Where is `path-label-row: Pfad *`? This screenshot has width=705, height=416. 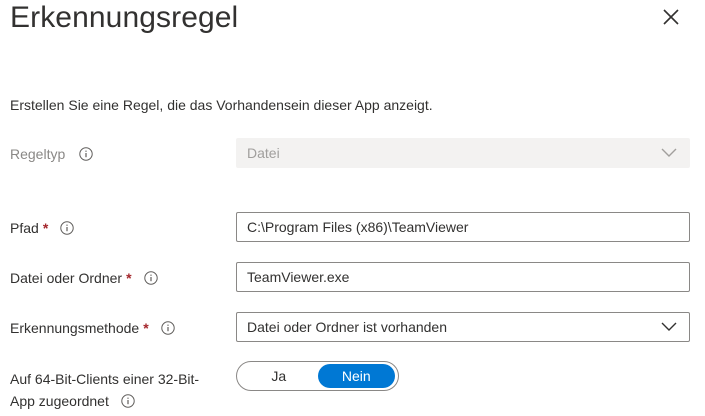
path-label-row: Pfad * is located at coordinates (42, 228).